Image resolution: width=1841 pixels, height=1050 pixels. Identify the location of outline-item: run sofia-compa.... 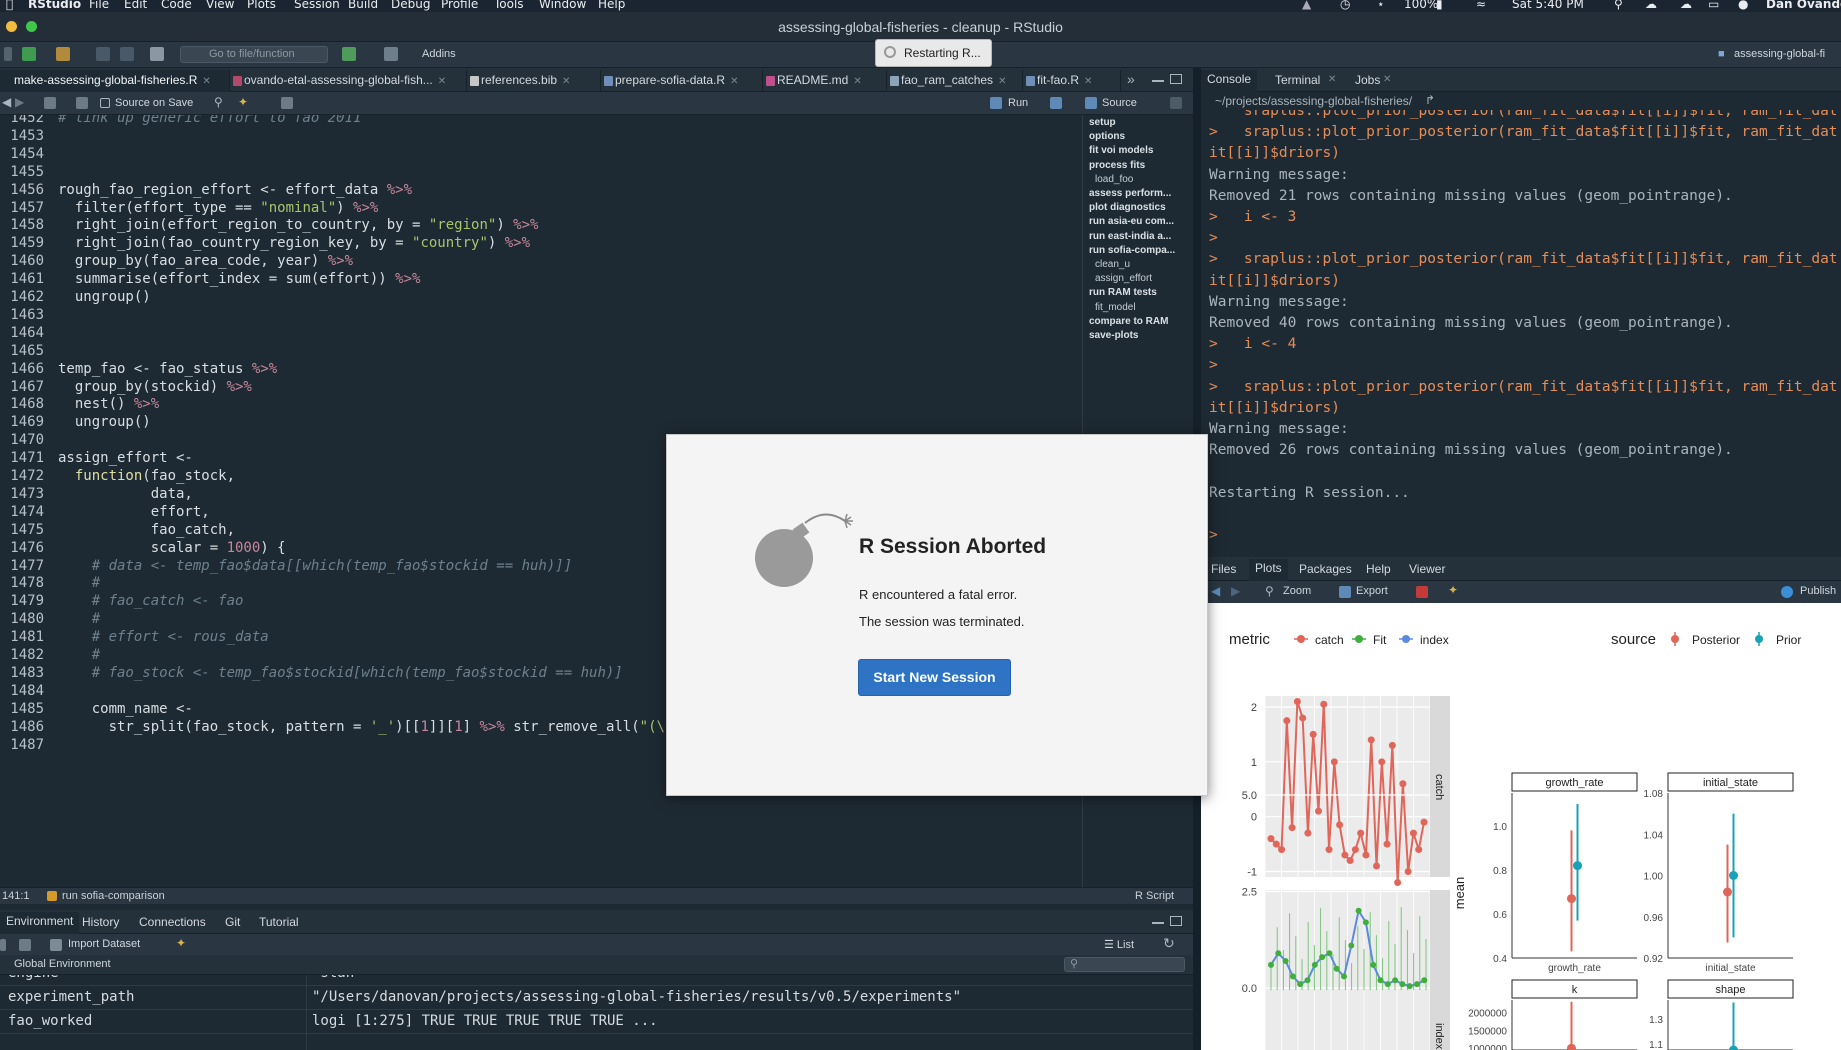
(1132, 250).